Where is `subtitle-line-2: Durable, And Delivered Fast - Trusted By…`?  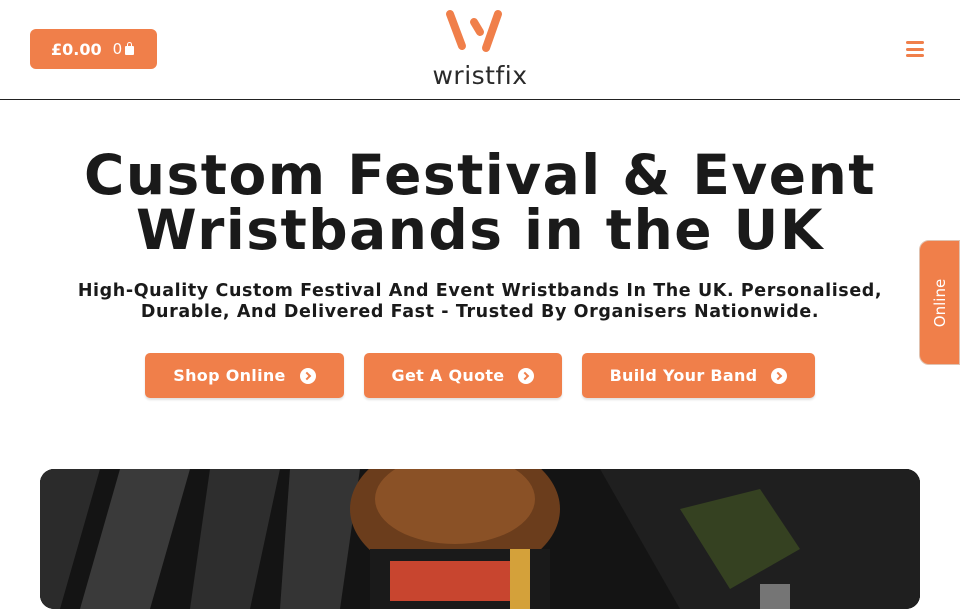
subtitle-line-2: Durable, And Delivered Fast - Trusted By… is located at coordinates (480, 312).